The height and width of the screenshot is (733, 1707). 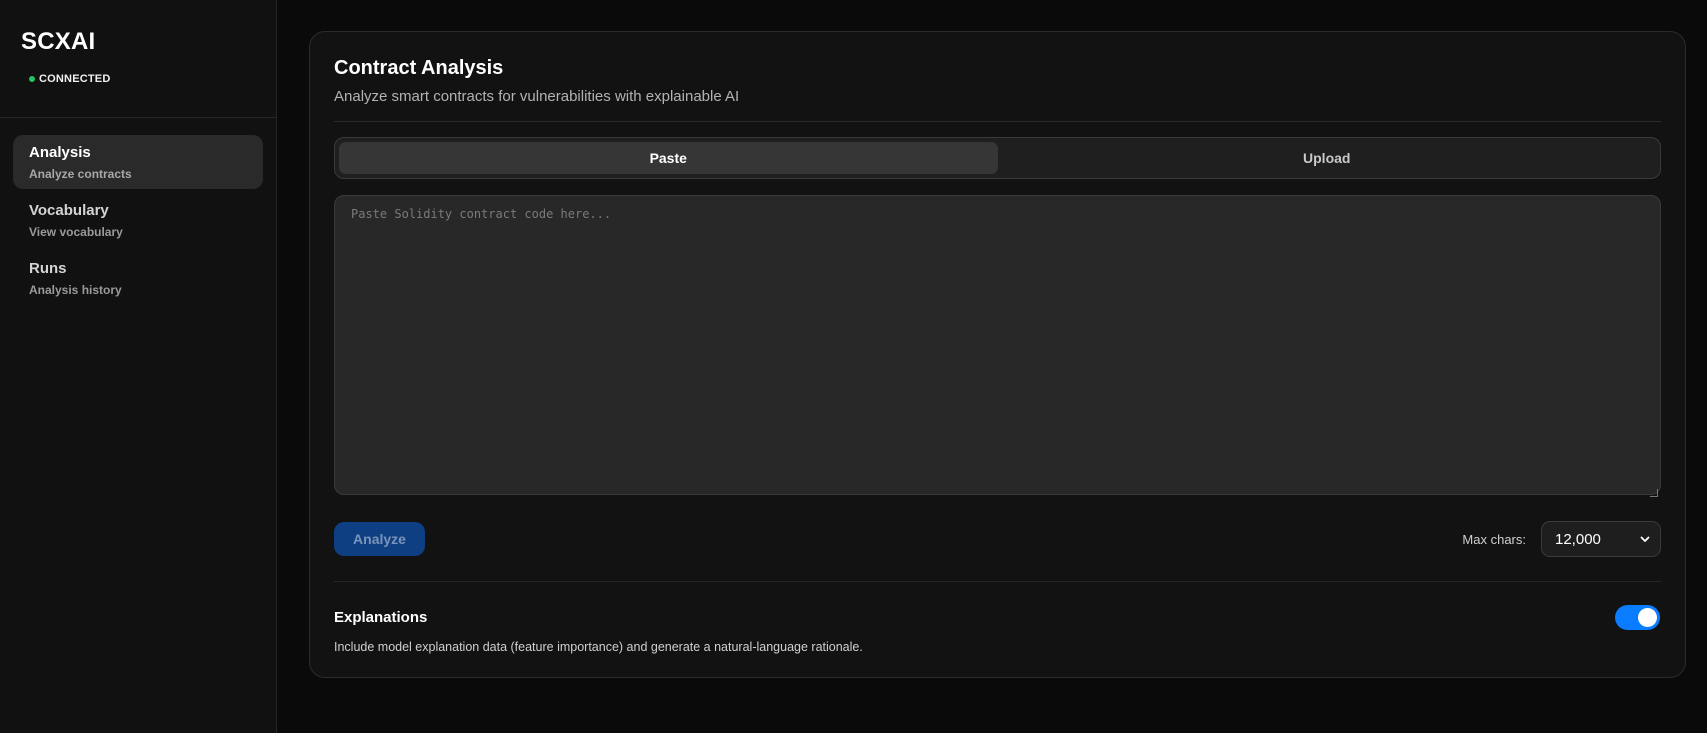 I want to click on max-chars-control: Max chars: 12,000, so click(x=1561, y=539).